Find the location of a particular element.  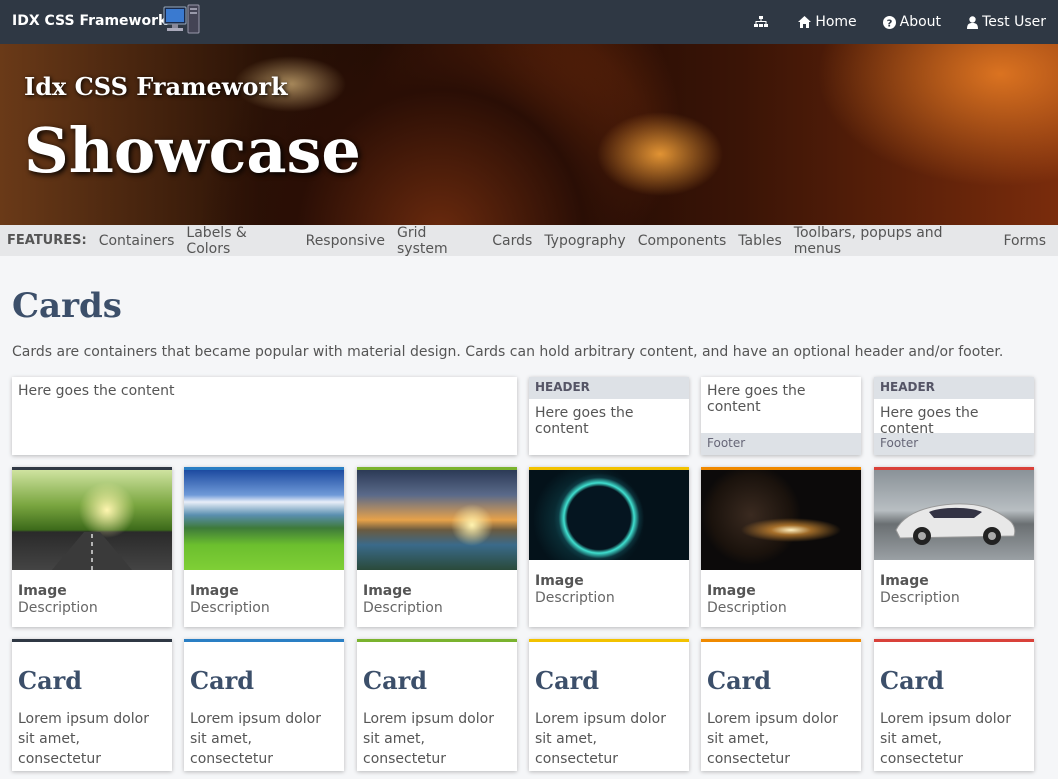

nav-about-label: About is located at coordinates (920, 22).